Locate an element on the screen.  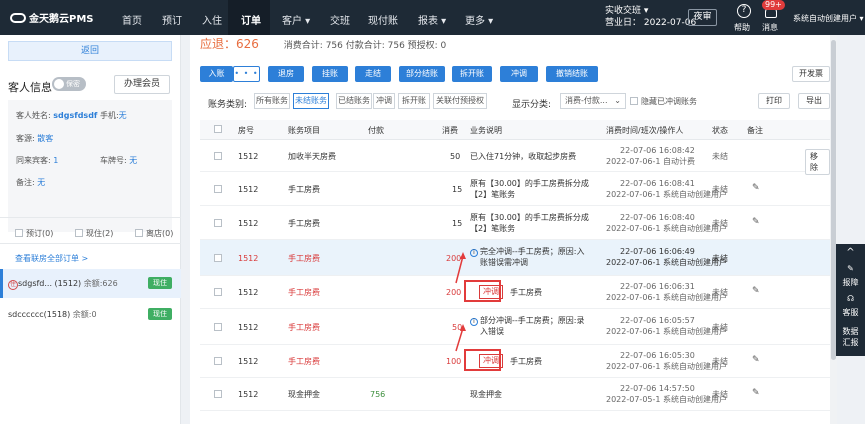
export-button: 导出 is located at coordinates (814, 101).